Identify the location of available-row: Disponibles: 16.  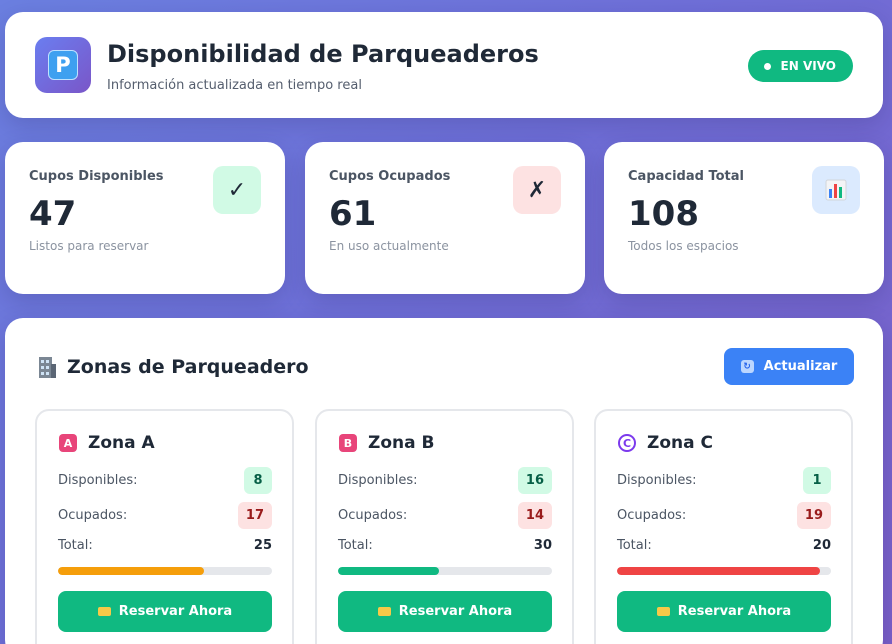
(445, 480).